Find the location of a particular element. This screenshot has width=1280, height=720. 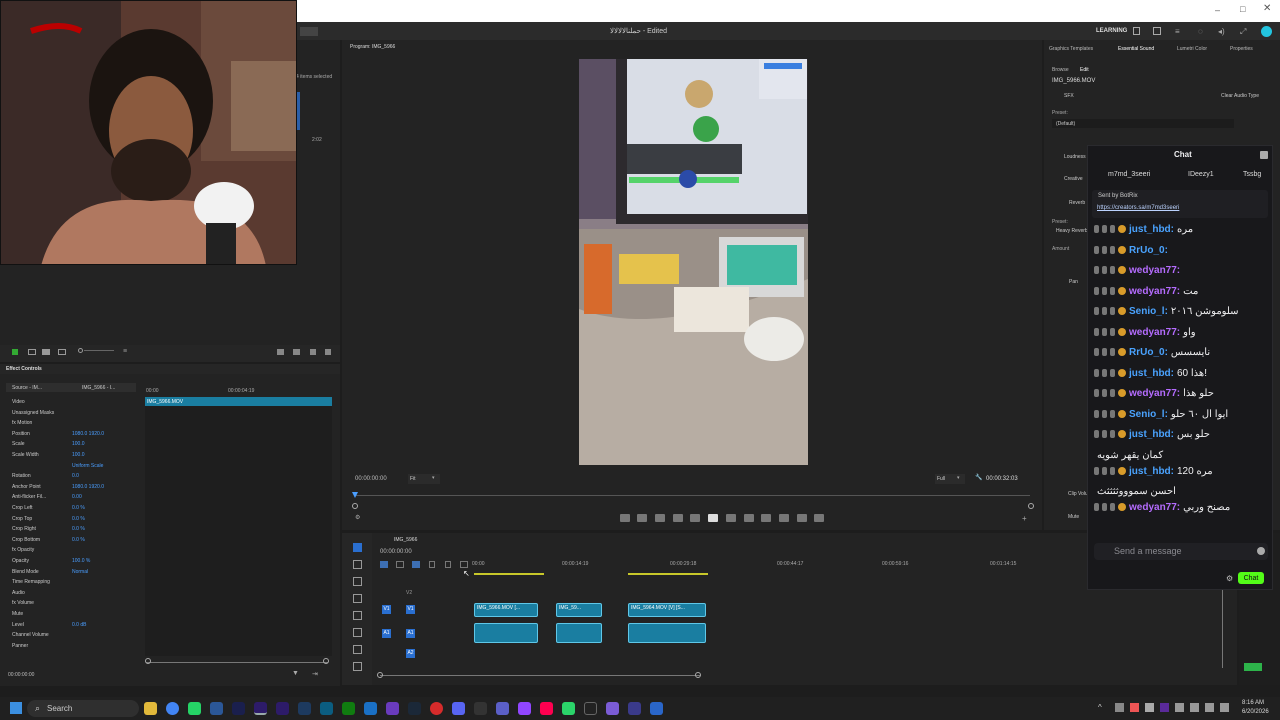

tray-chevron-icon: ^ is located at coordinates (1100, 707).